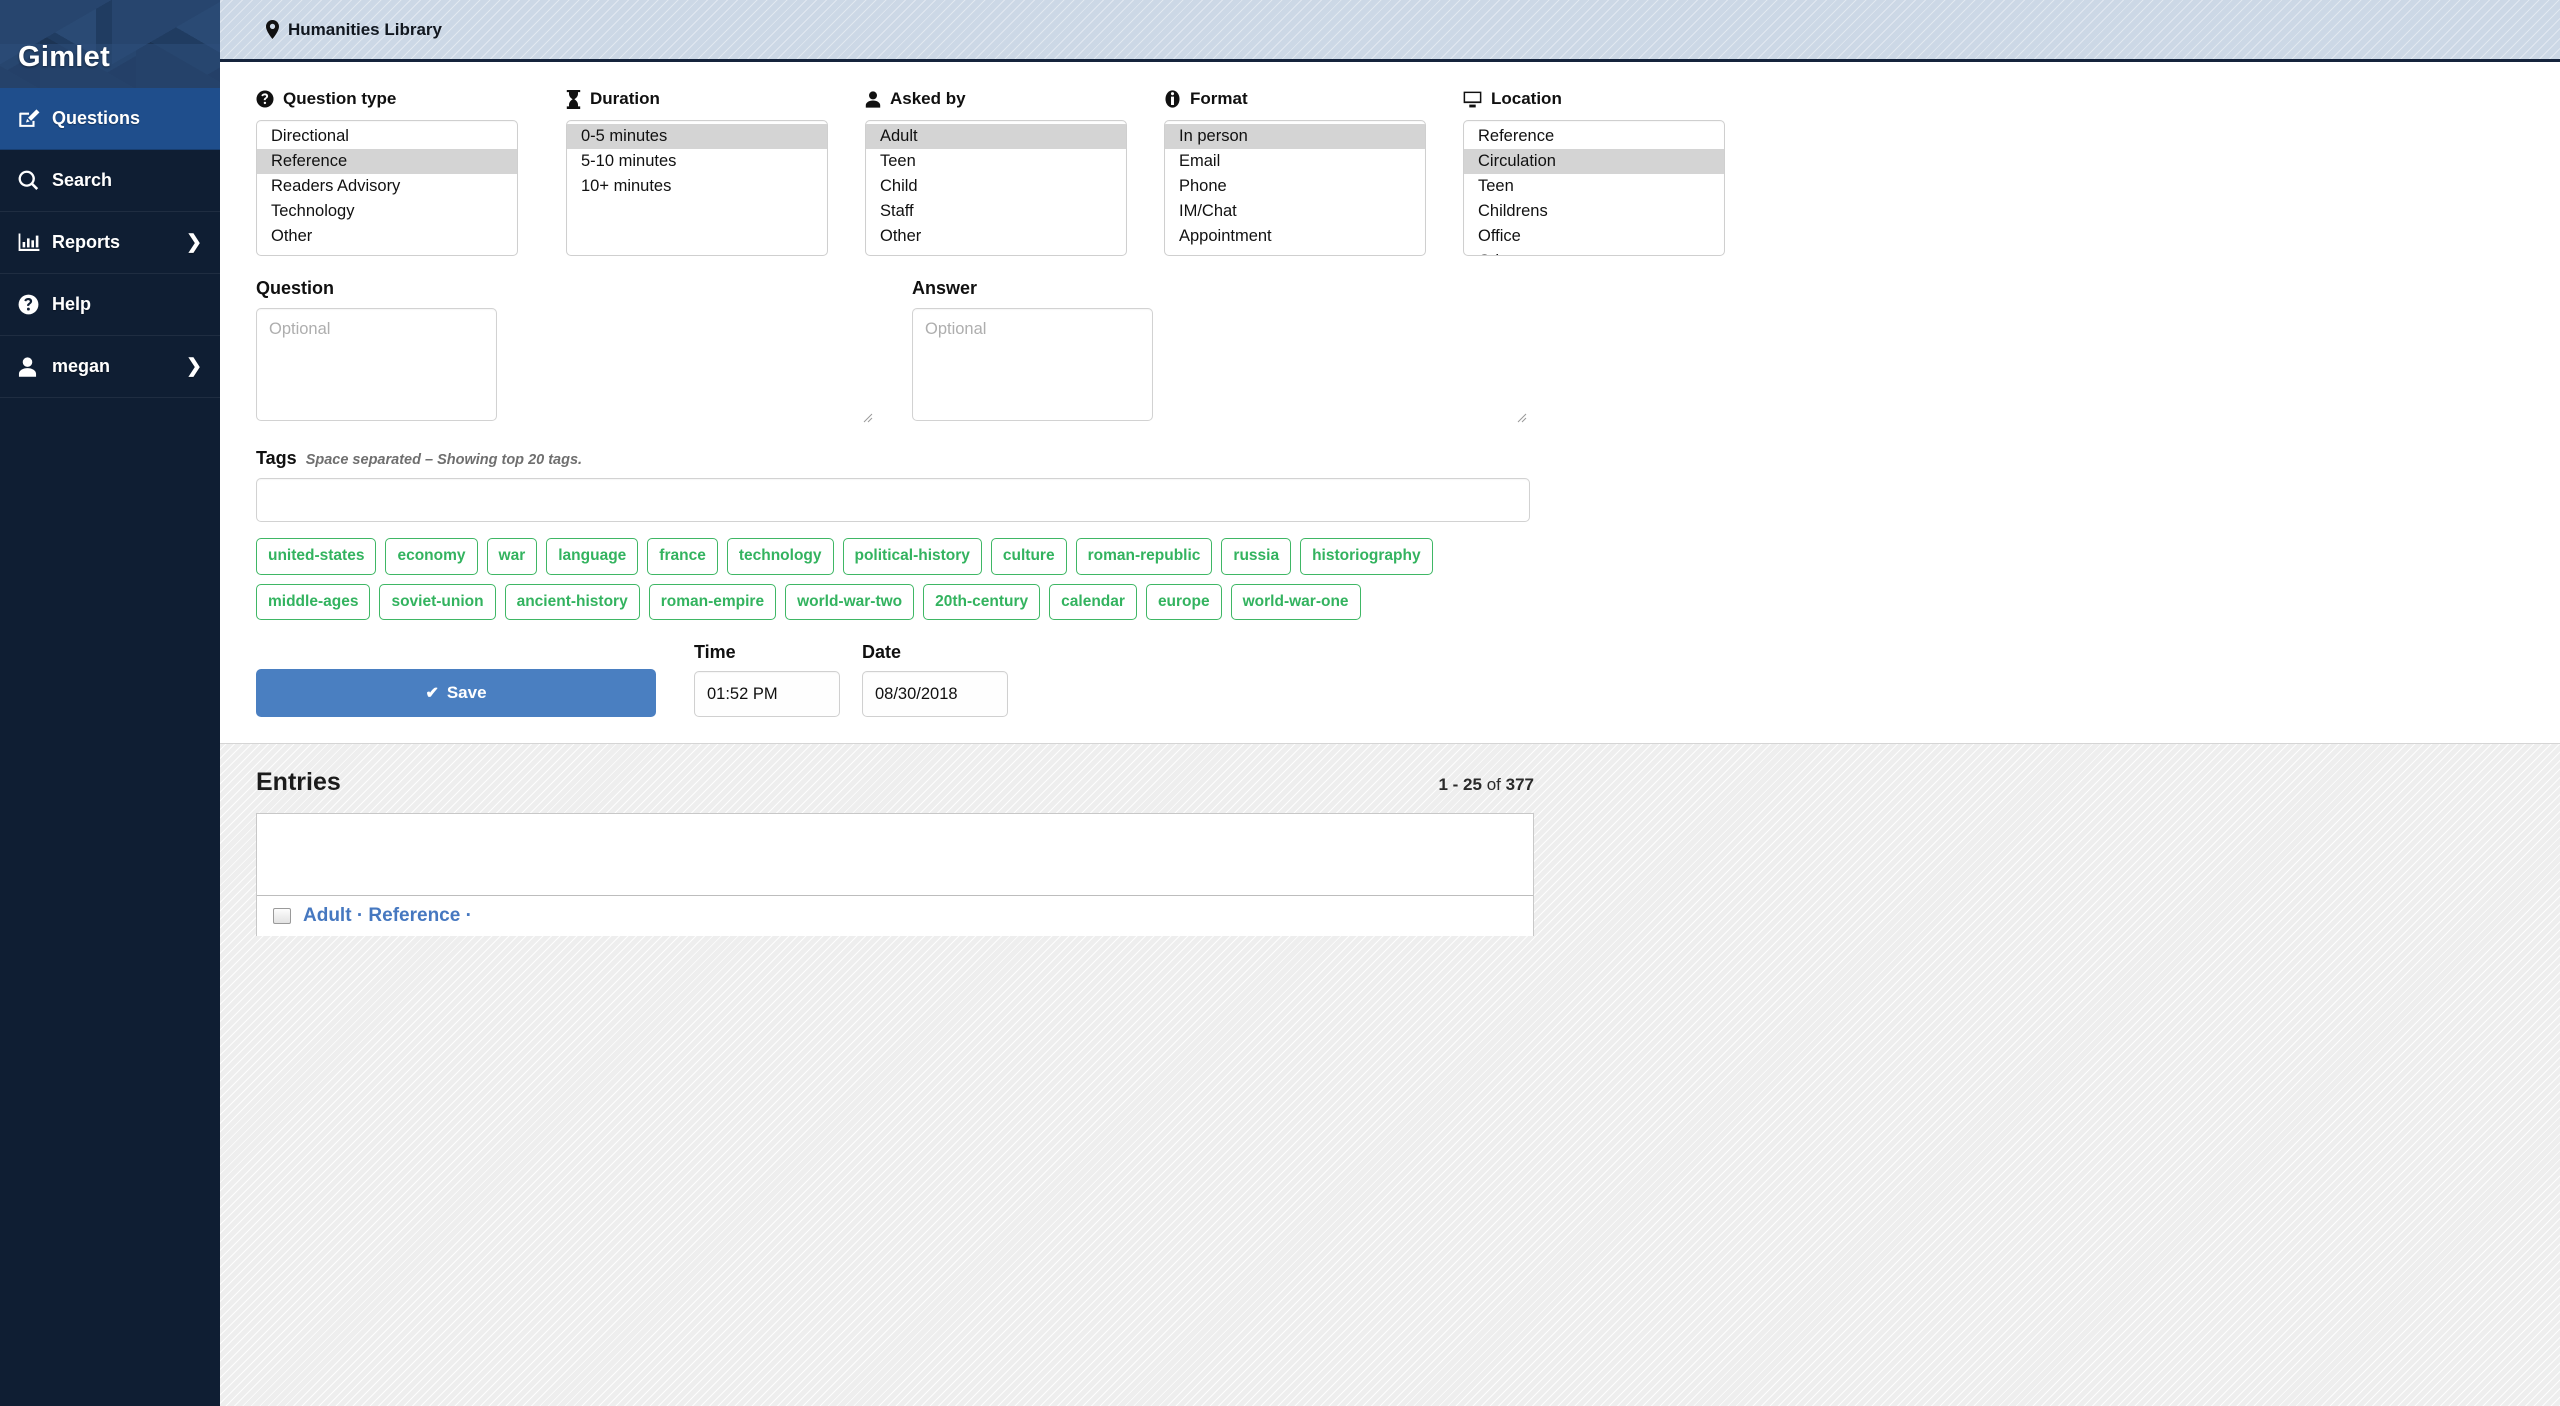  I want to click on tag-pill: france, so click(682, 556).